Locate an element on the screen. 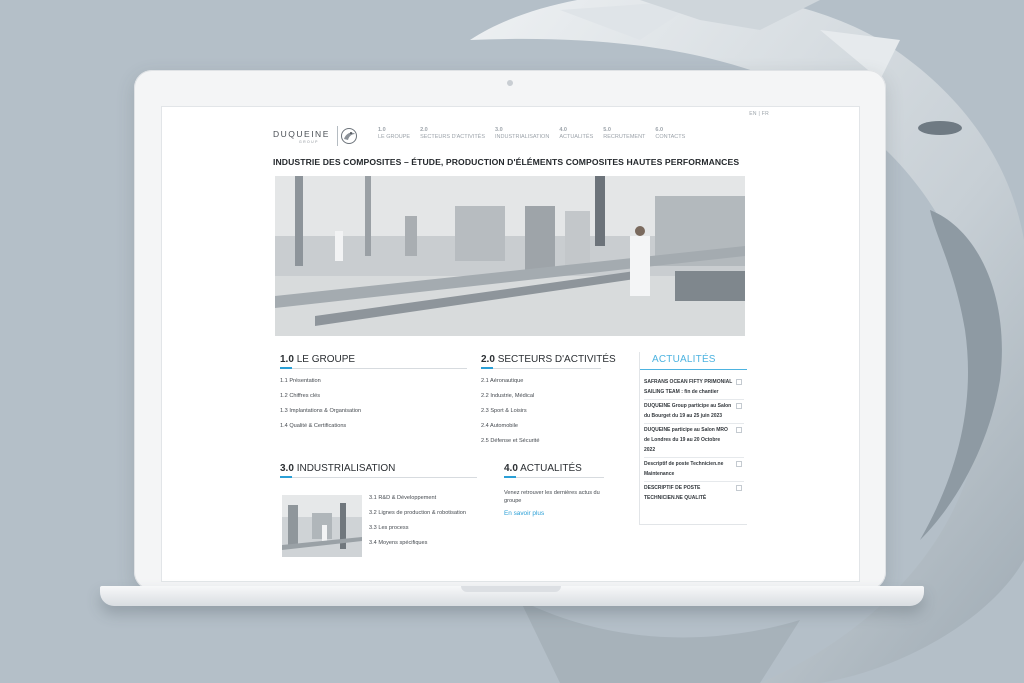  section-title-actualites: 4.0 ACTUALITÉS is located at coordinates (543, 468).